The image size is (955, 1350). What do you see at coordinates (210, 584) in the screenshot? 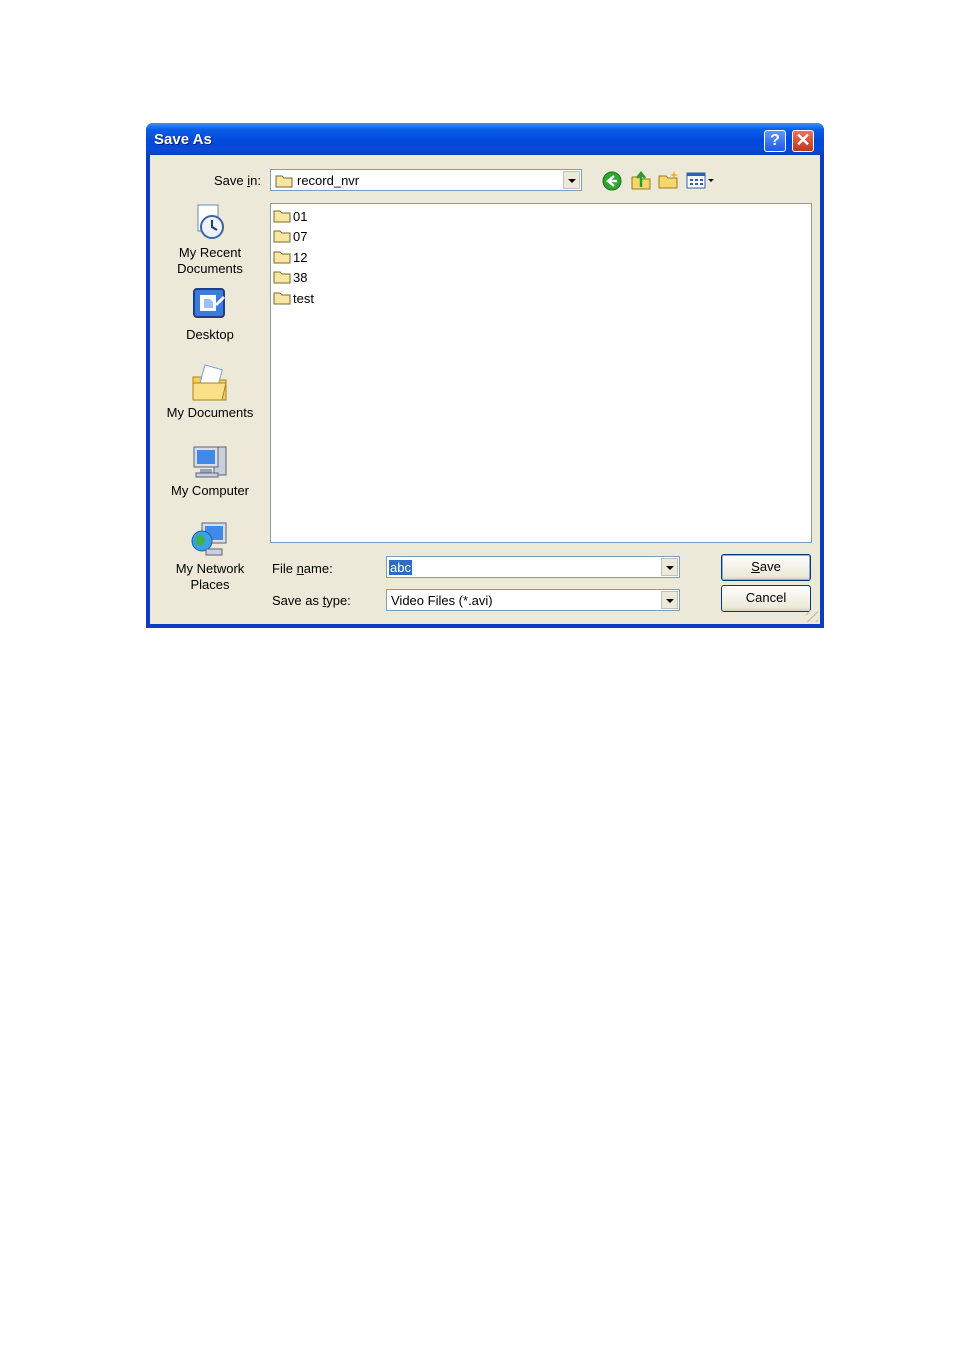
I see `place-label-line2: Places` at bounding box center [210, 584].